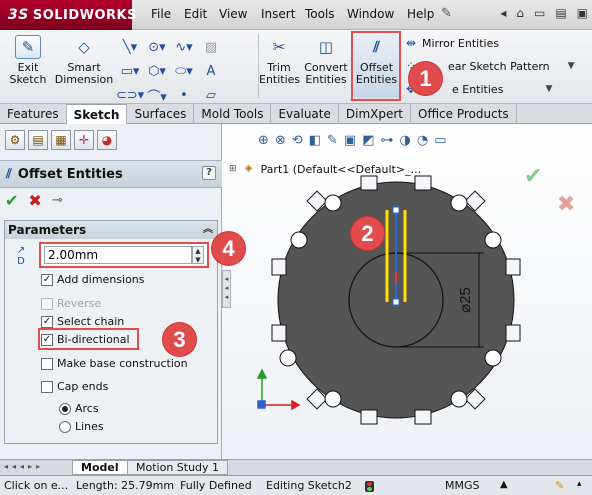 The height and width of the screenshot is (495, 592). What do you see at coordinates (233, 14) in the screenshot?
I see `menu-view: View` at bounding box center [233, 14].